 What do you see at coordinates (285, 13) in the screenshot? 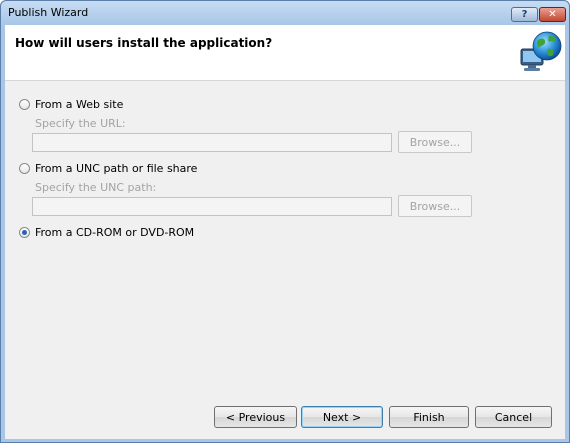
I see `title-bar: Publish Wizard ? ✕` at bounding box center [285, 13].